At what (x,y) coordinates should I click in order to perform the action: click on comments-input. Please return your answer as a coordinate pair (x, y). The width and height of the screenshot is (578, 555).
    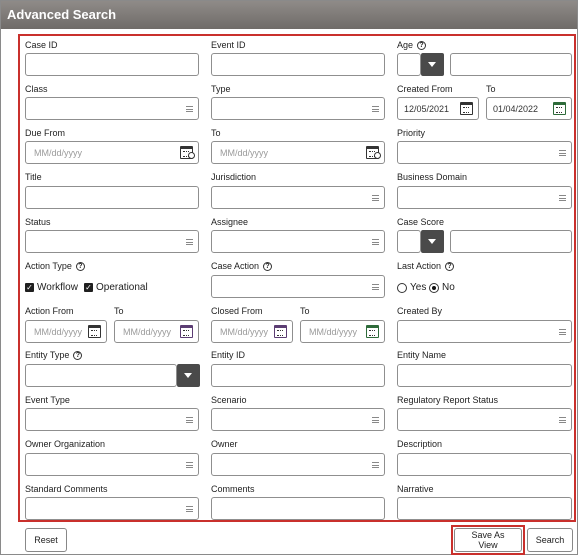
    Looking at the image, I should click on (298, 508).